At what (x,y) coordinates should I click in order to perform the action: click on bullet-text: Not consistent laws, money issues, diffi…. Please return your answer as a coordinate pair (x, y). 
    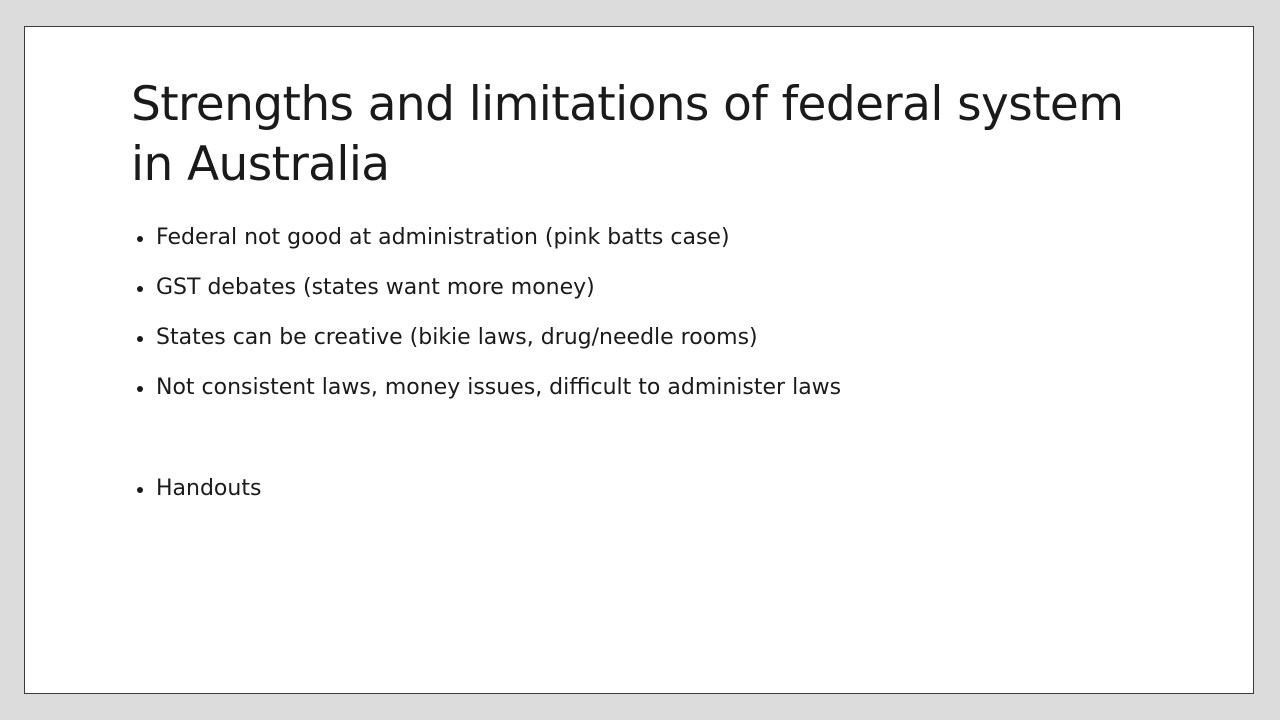
    Looking at the image, I should click on (499, 387).